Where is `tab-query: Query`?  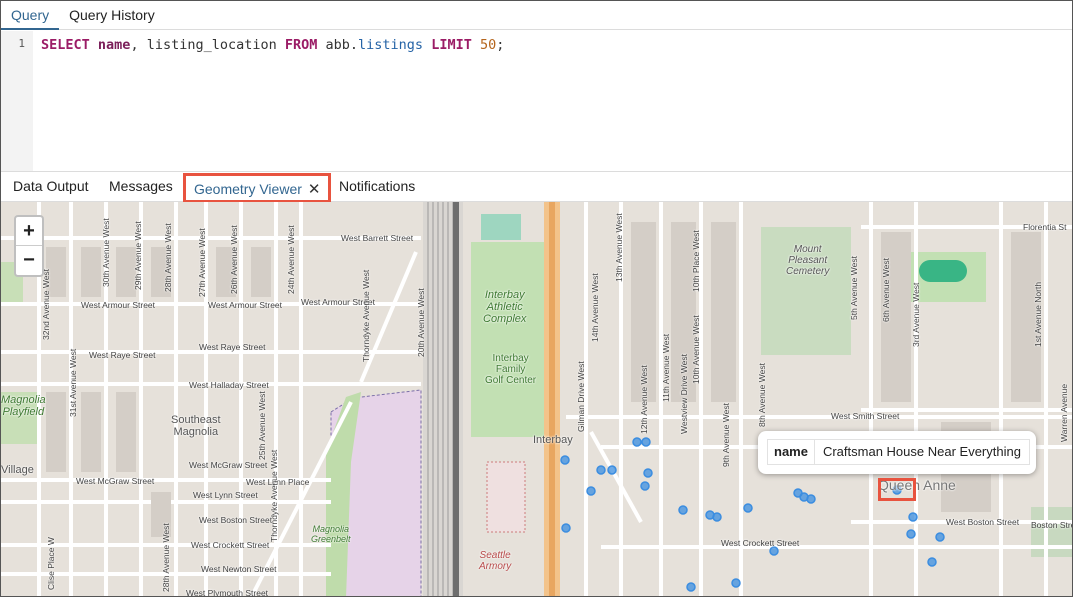
tab-query: Query is located at coordinates (30, 15).